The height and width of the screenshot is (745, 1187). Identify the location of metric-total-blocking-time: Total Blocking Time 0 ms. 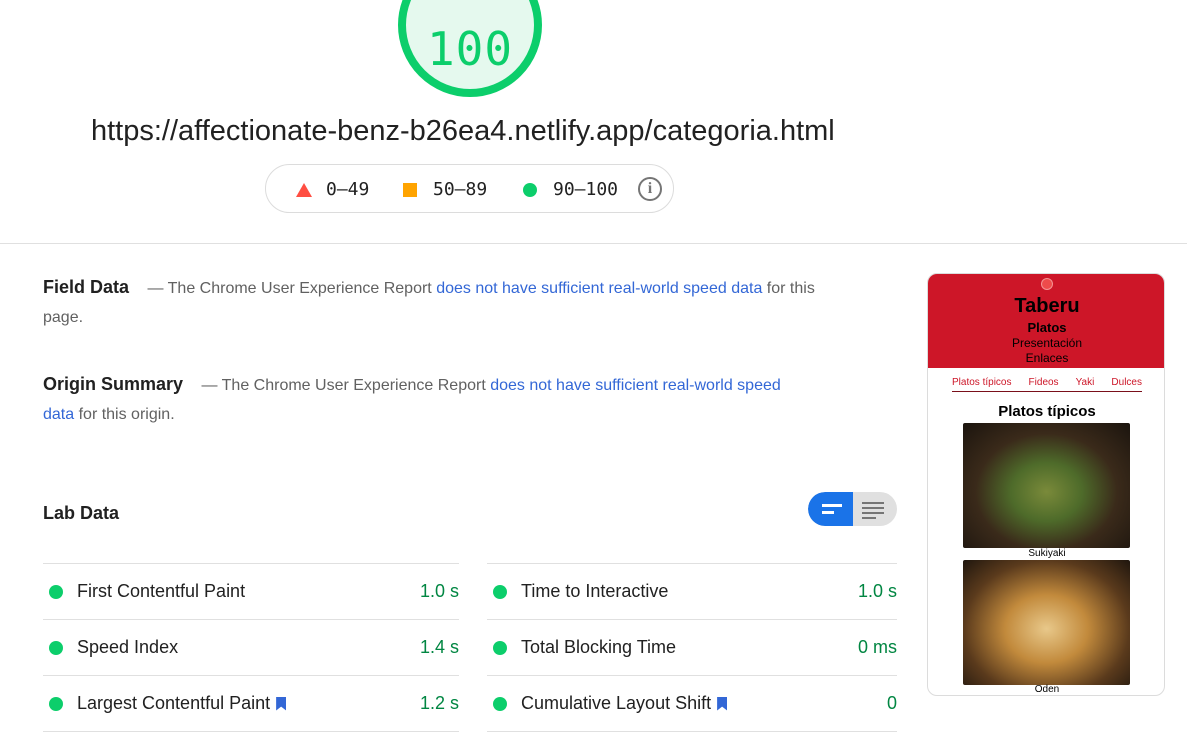
(692, 647).